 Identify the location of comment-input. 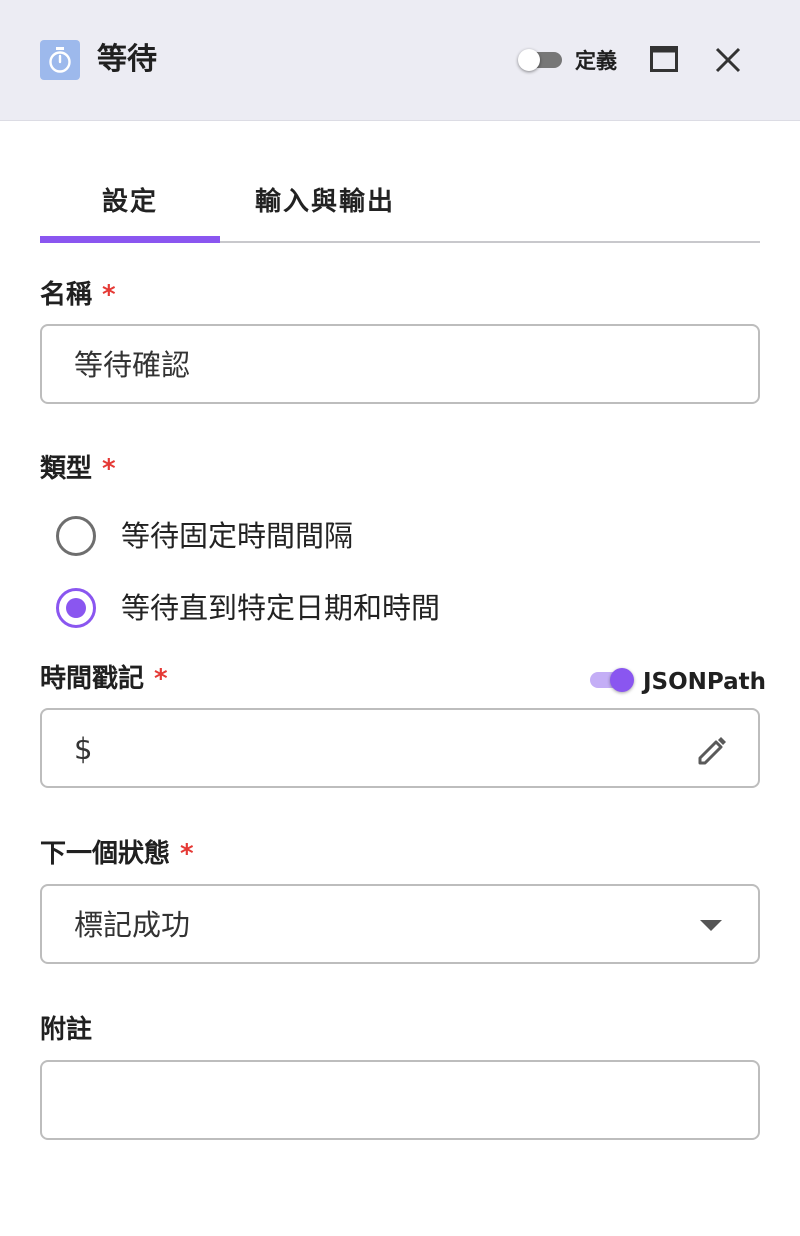
(400, 1100).